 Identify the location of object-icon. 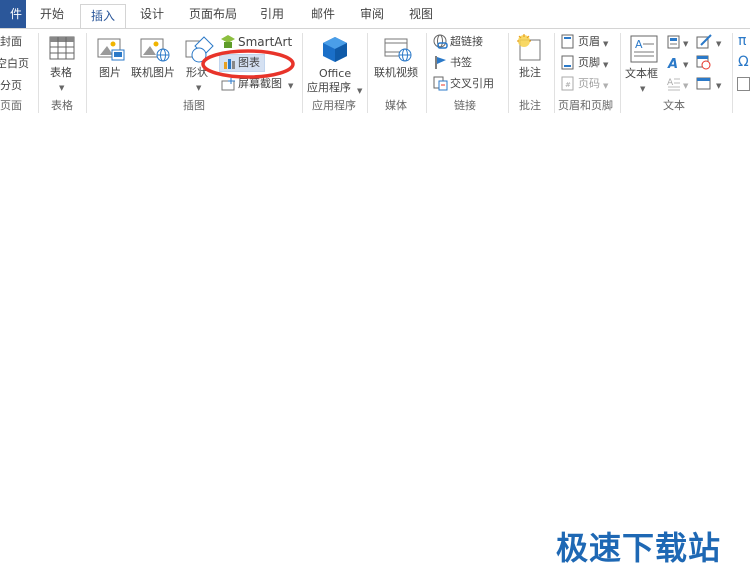
(703, 83).